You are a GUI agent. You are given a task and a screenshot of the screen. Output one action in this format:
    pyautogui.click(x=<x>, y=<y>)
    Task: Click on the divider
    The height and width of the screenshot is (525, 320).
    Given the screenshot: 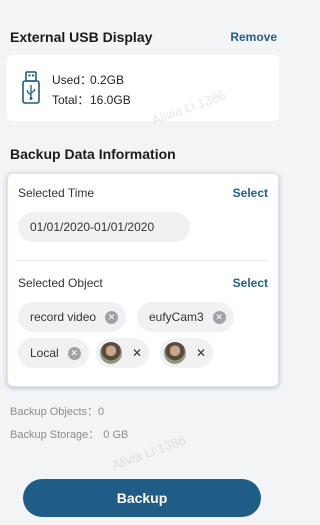 What is the action you would take?
    pyautogui.click(x=143, y=260)
    